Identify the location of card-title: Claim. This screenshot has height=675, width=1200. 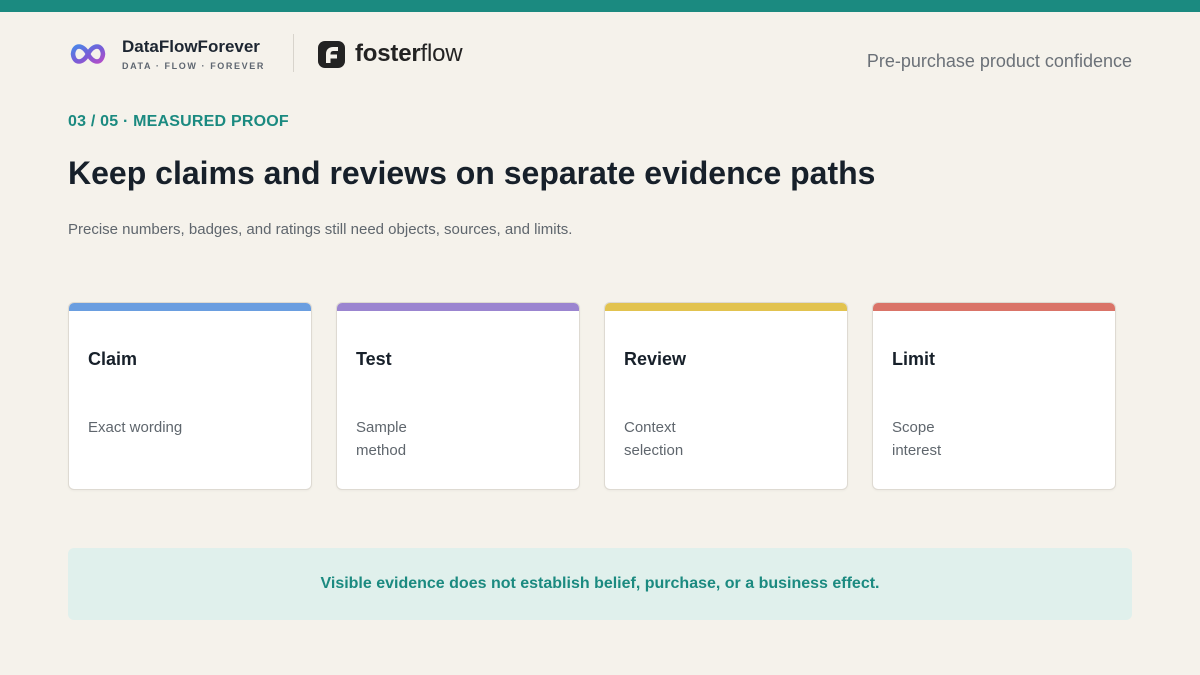
(113, 359).